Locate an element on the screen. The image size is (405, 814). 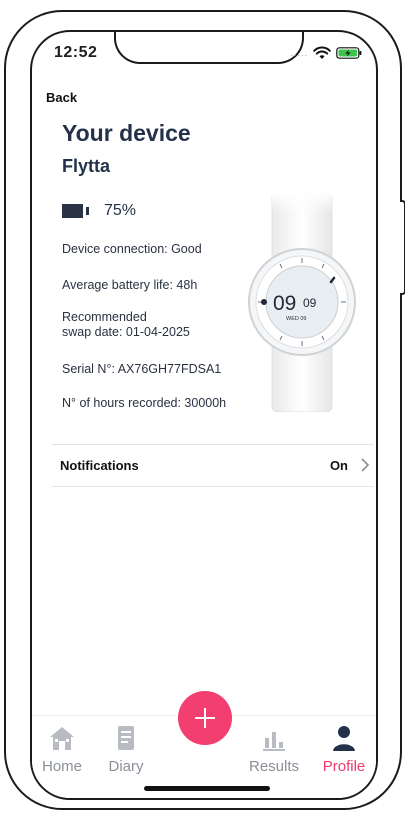
notch is located at coordinates (209, 48).